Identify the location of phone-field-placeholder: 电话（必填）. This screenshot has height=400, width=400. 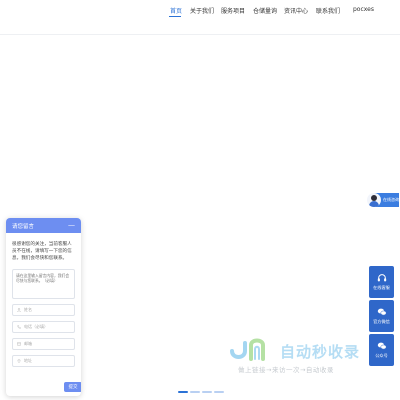
(36, 326).